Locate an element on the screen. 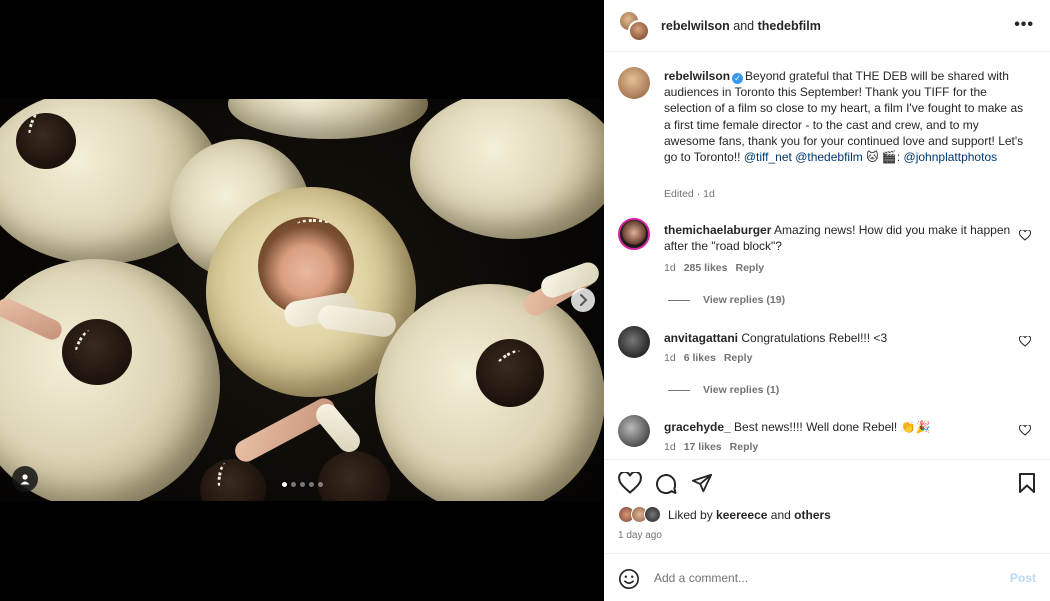 The image size is (1050, 601). photo-tiara is located at coordinates (313, 224).